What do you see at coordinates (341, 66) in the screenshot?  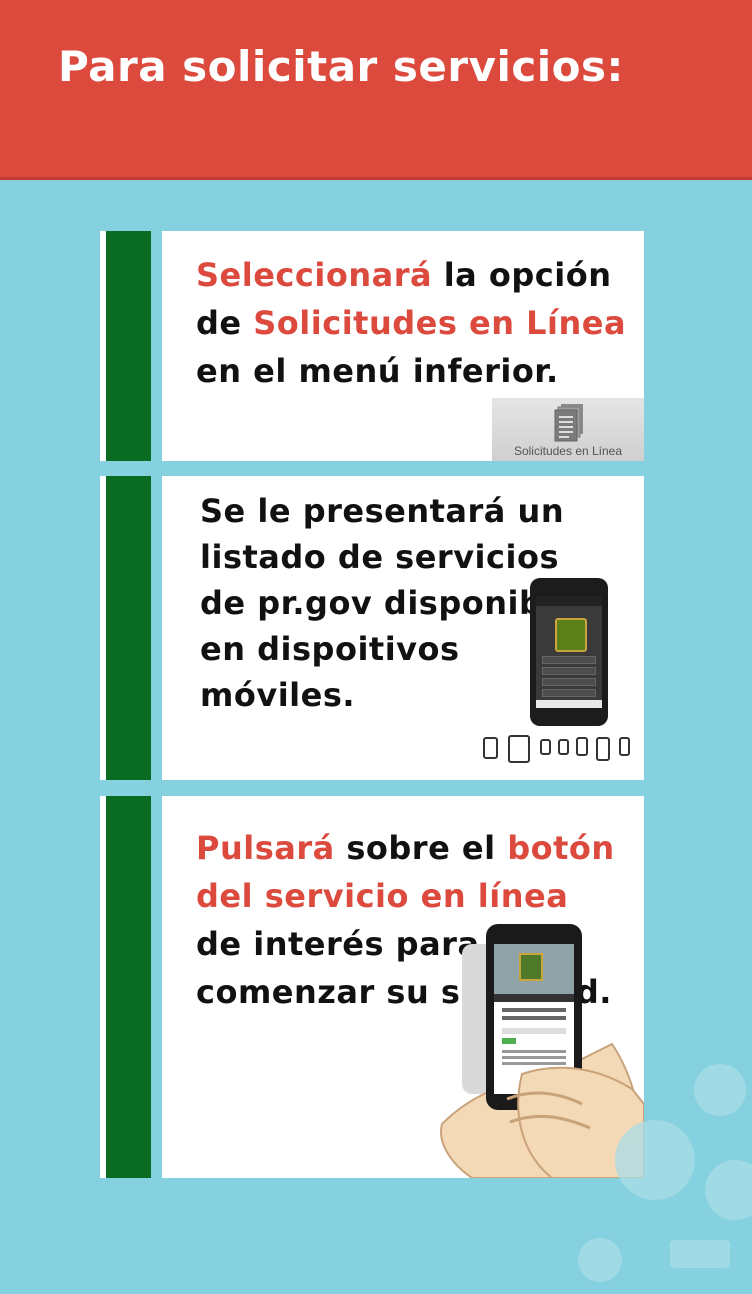 I see `page-title: Para solicitar servicios:` at bounding box center [341, 66].